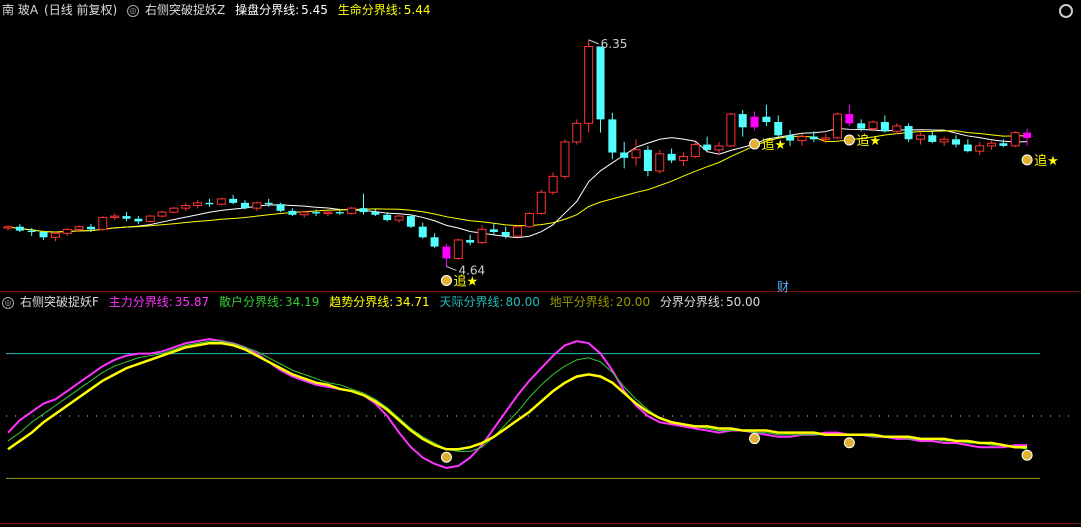 Image resolution: width=1081 pixels, height=527 pixels. I want to click on high-pointer, so click(593, 42).